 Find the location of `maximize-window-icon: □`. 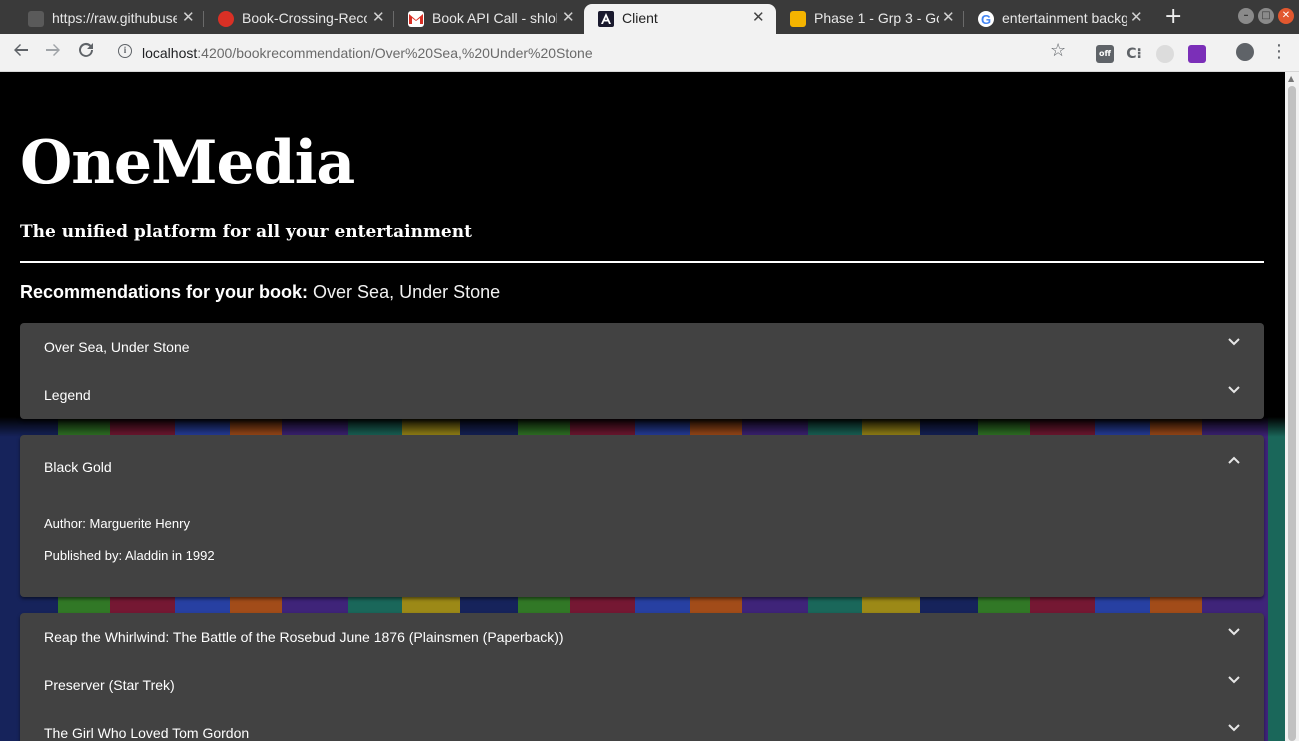

maximize-window-icon: □ is located at coordinates (1266, 16).